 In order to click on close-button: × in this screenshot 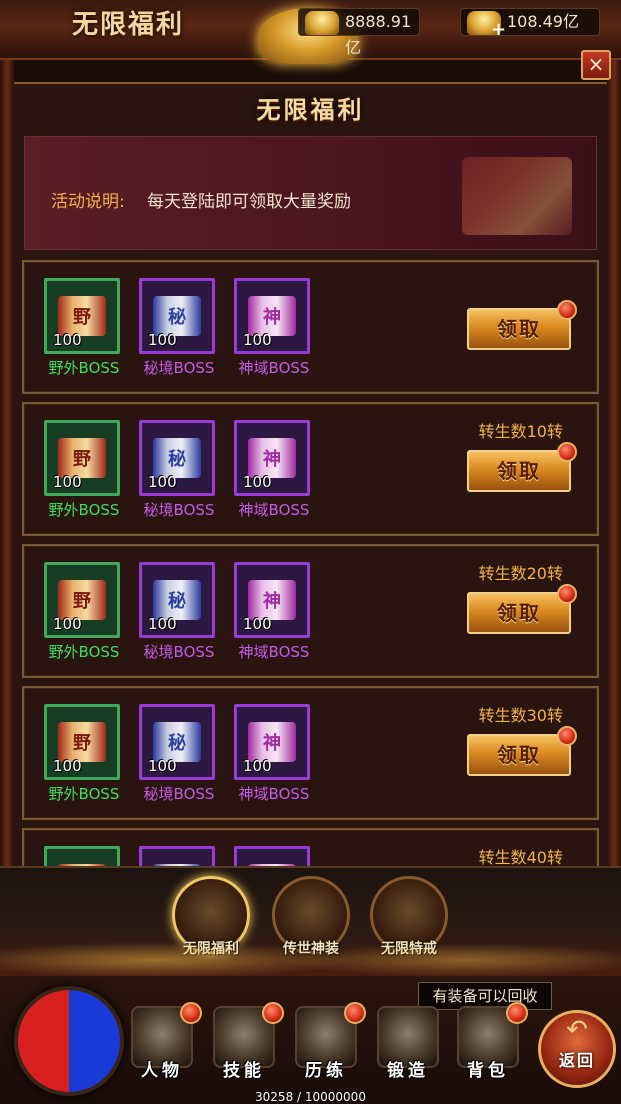, I will do `click(596, 65)`.